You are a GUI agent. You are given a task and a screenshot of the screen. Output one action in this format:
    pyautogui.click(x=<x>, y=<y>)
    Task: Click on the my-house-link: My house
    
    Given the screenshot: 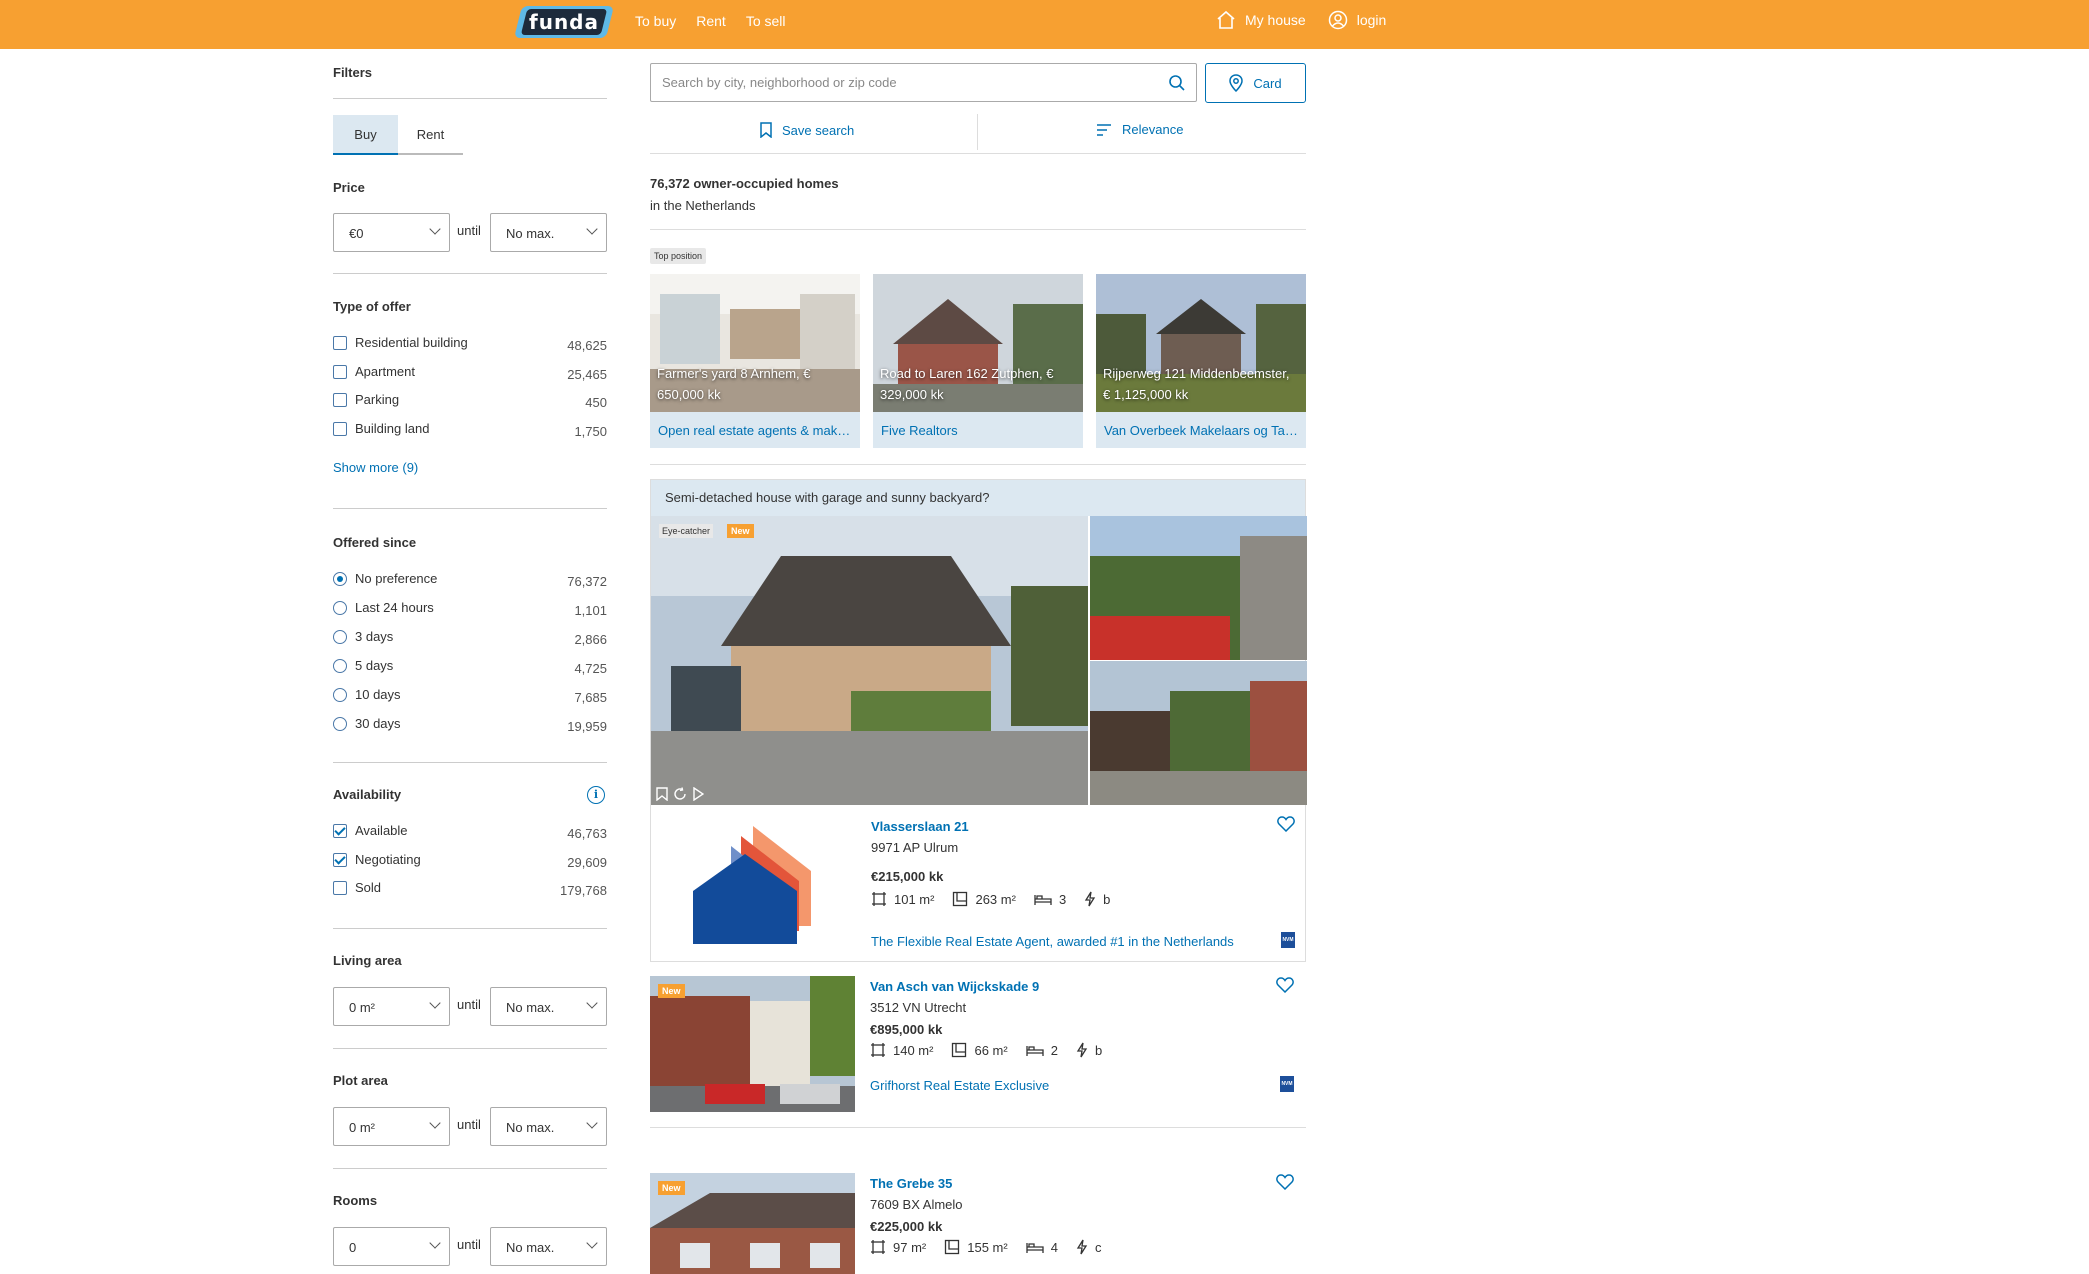 What is the action you would take?
    pyautogui.click(x=1261, y=20)
    